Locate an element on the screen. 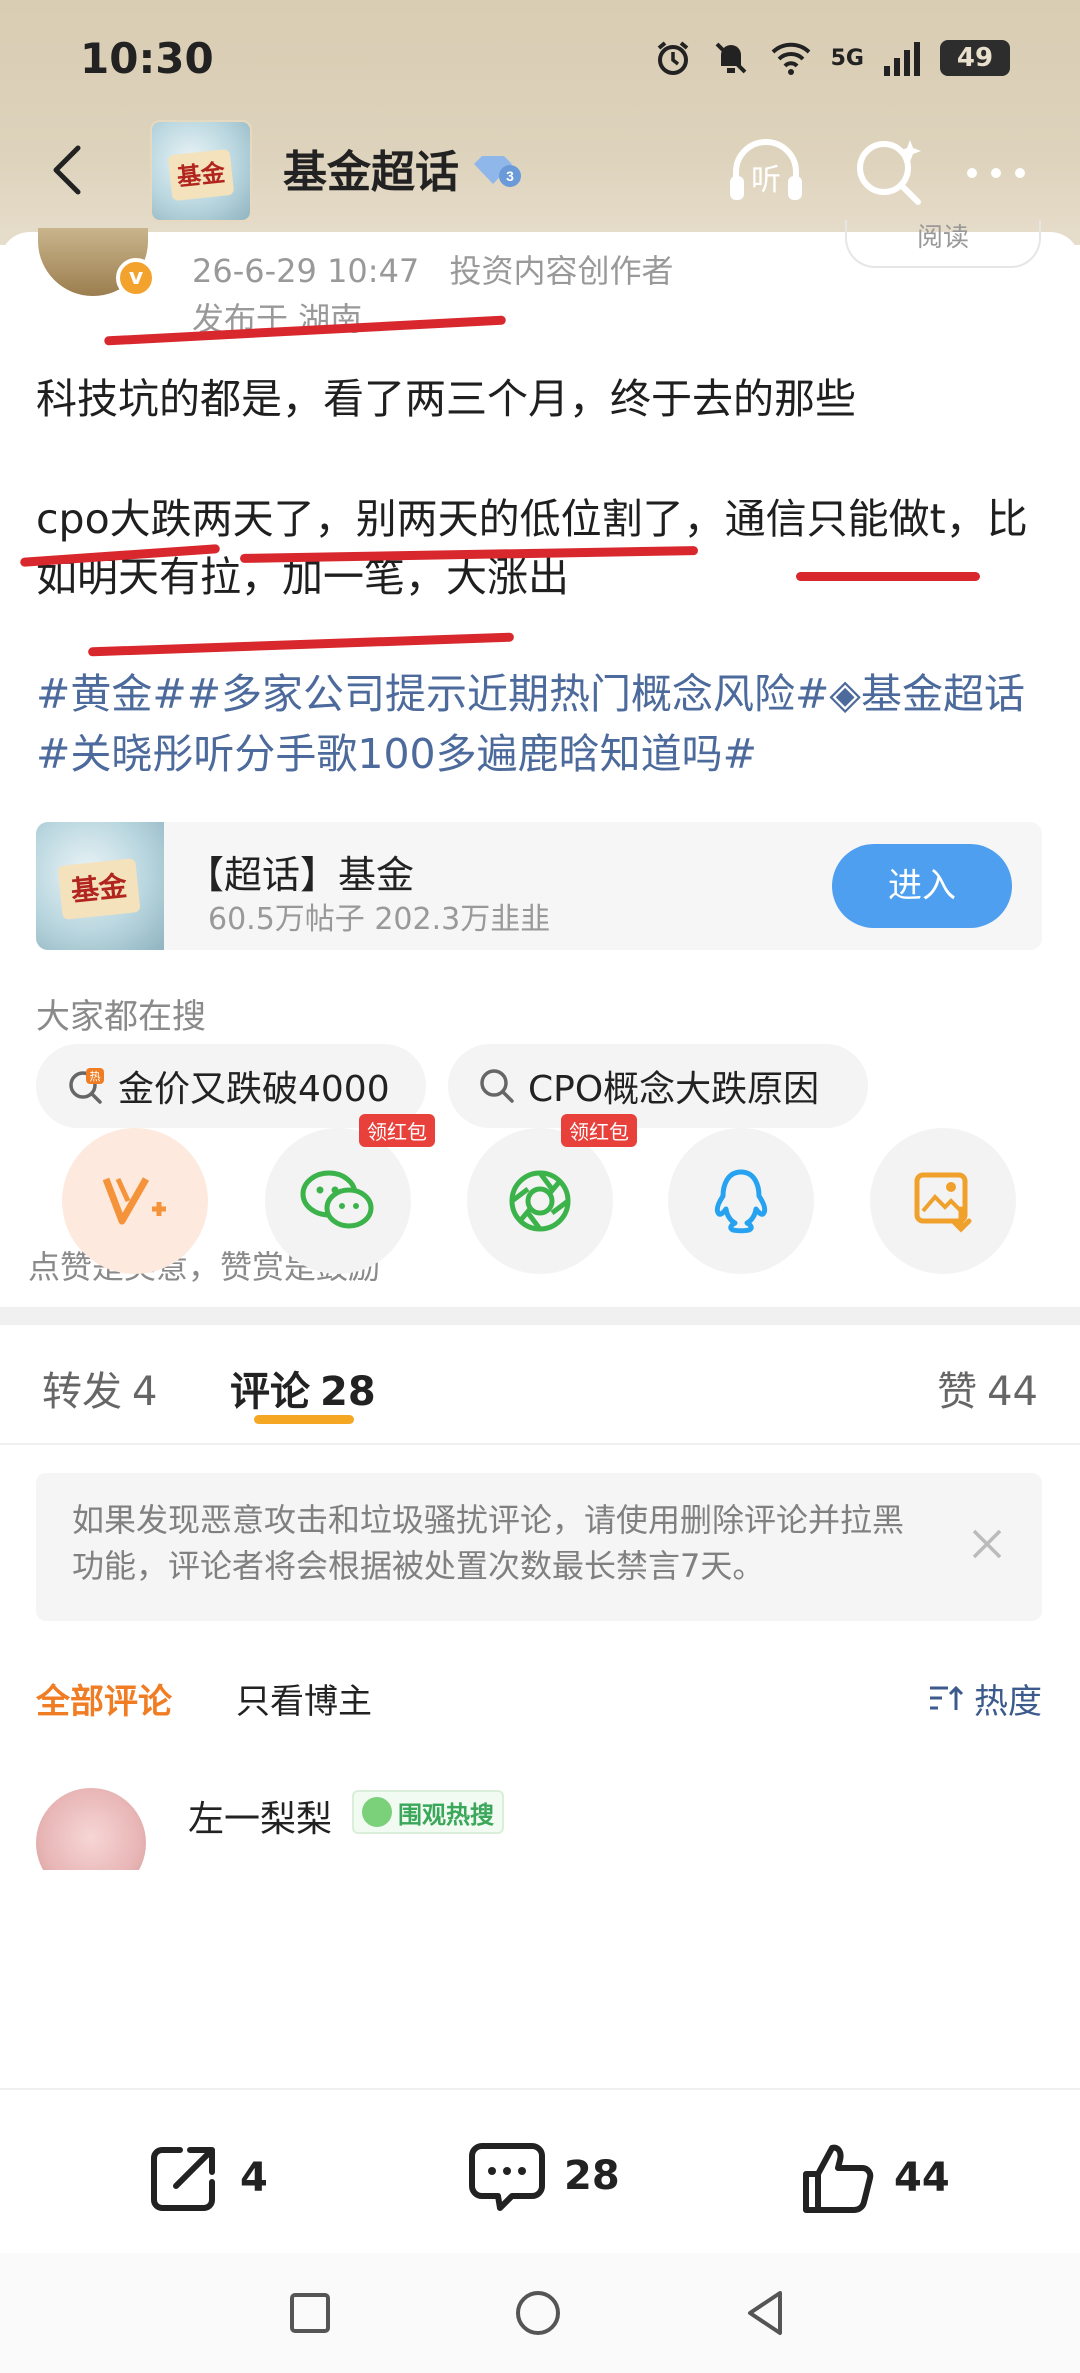  top-nav-bar: 基金 基金超话 3 听 is located at coordinates (540, 175).